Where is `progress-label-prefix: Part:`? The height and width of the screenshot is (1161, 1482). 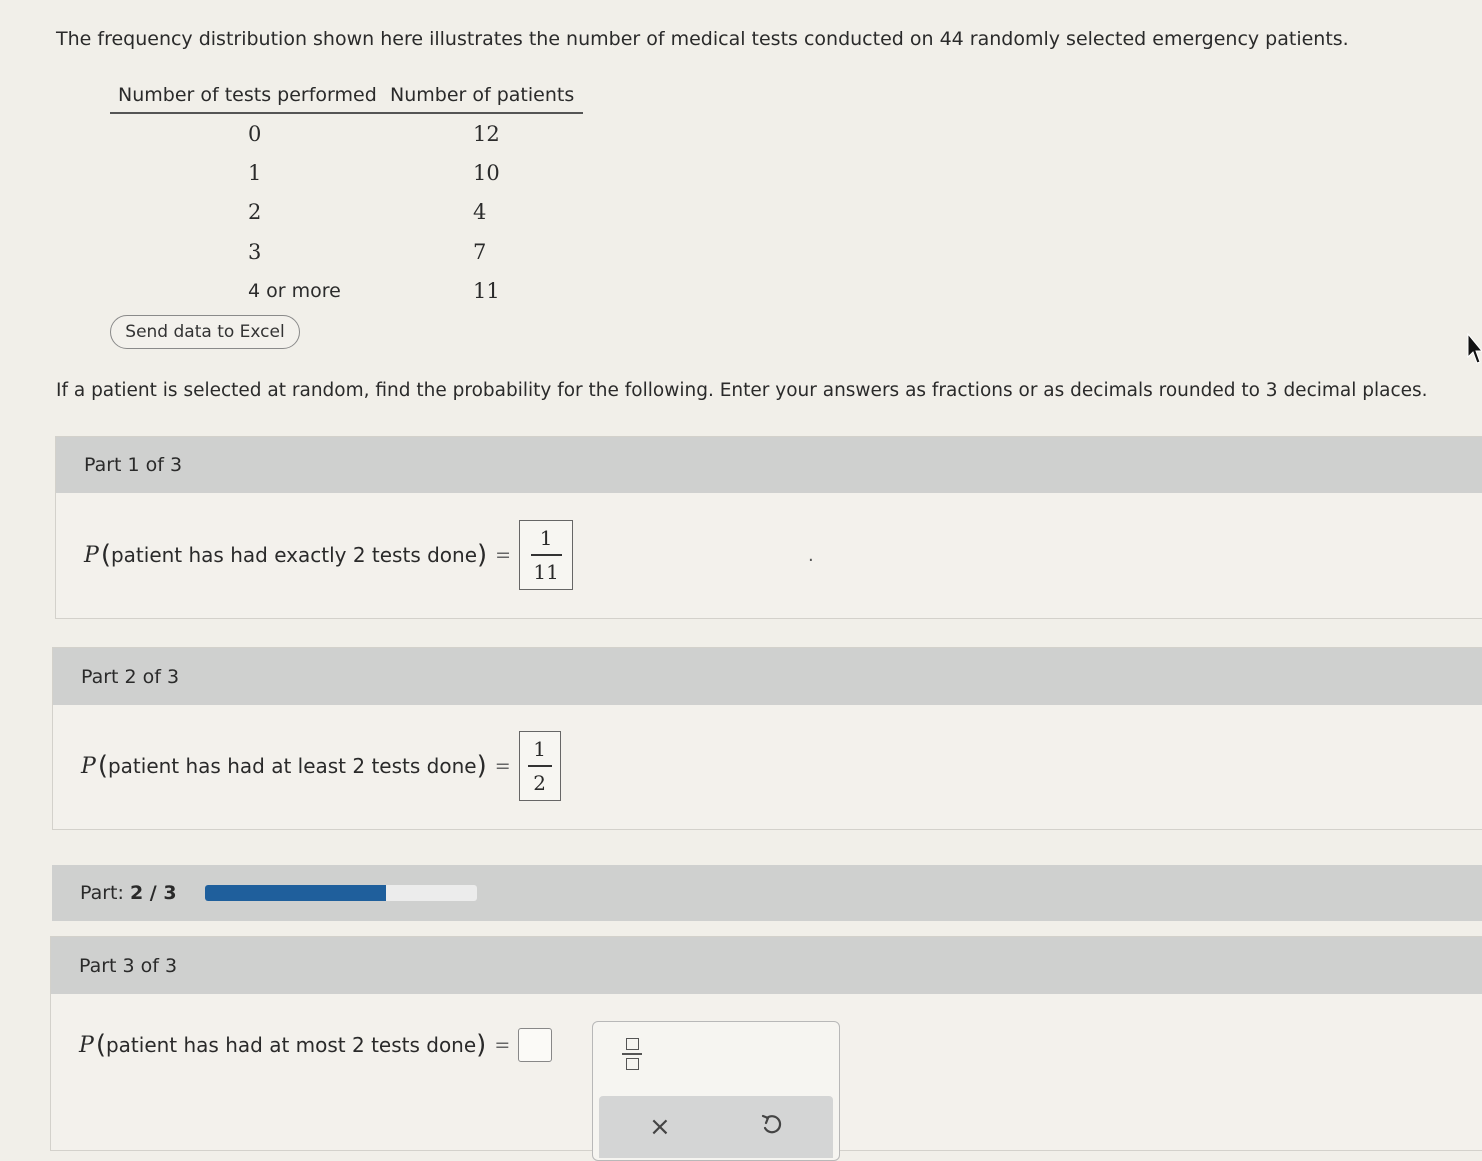 progress-label-prefix: Part: is located at coordinates (102, 893).